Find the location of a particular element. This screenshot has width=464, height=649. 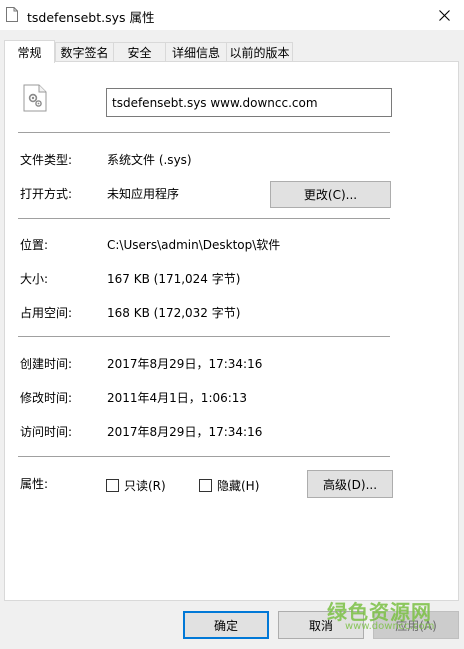

file-name-field: tsdefensebt.sys www.downcc.com is located at coordinates (249, 102).